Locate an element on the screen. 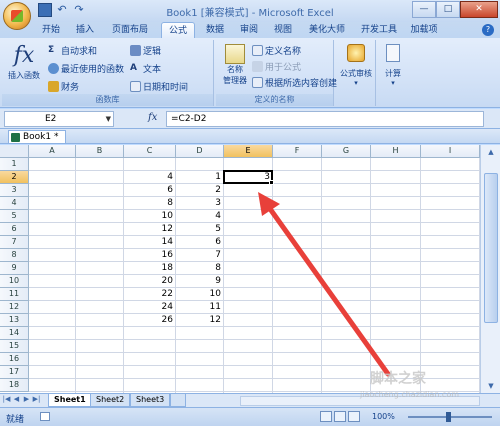 The width and height of the screenshot is (500, 426). watermark-main: 脚本之家 is located at coordinates (398, 379).